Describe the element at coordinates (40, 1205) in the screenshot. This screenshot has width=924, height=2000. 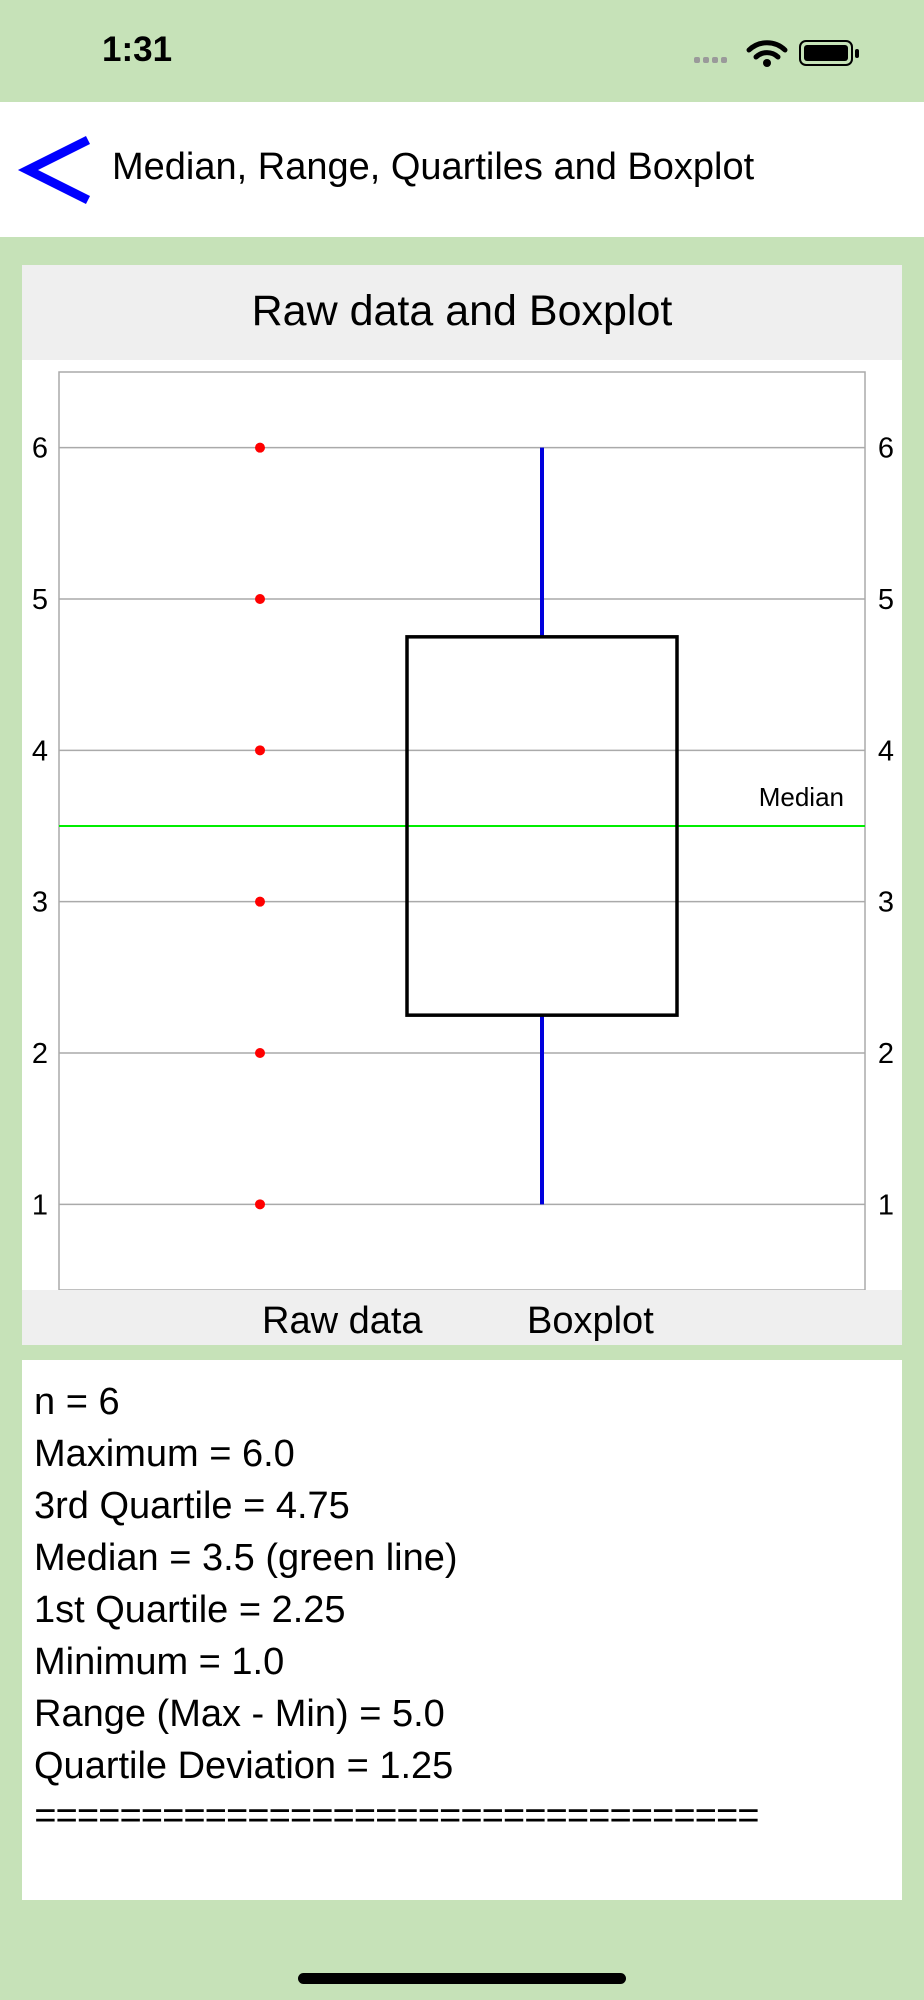
I see `y-tick-label-left-1: 1` at that location.